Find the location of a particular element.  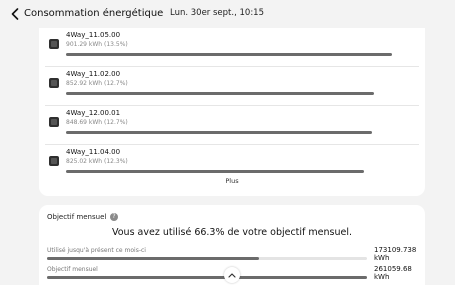

chevron-up-icon is located at coordinates (232, 275).